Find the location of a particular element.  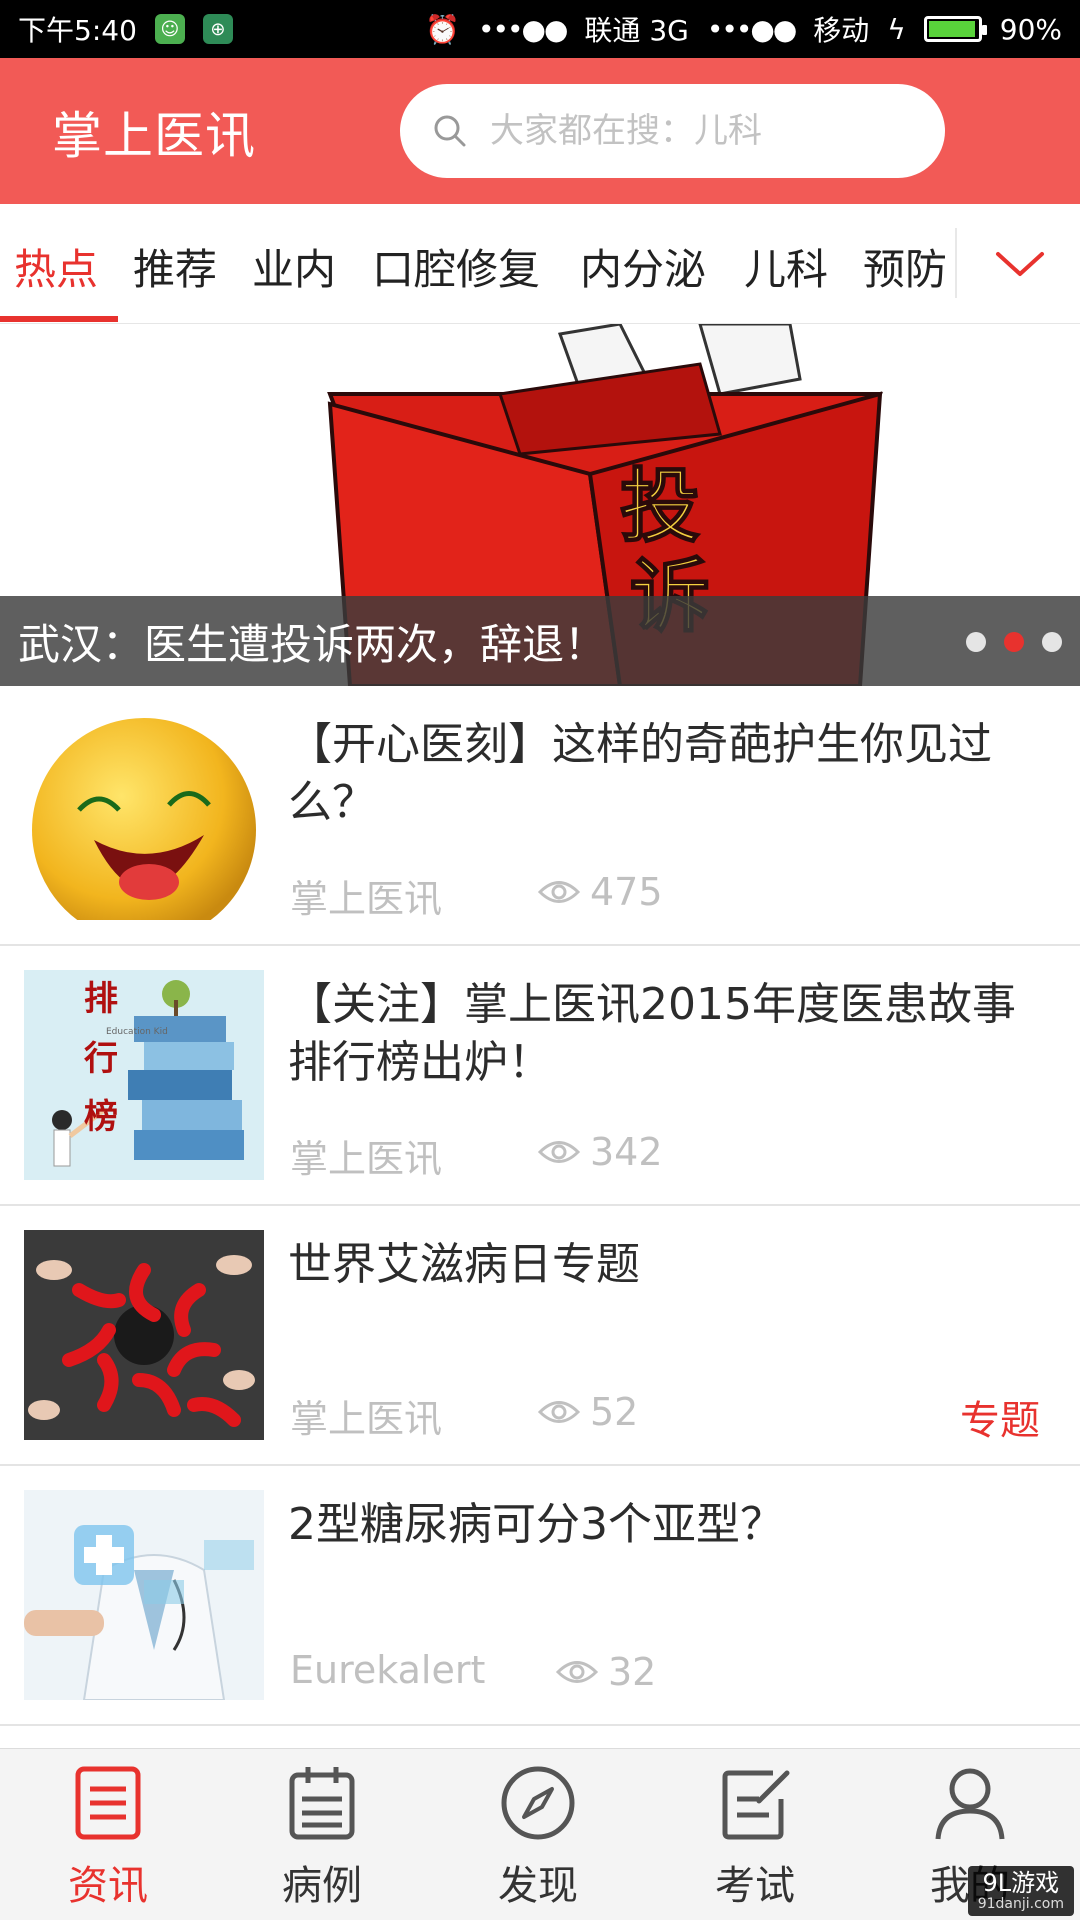

news-thumbnail: 排 行 榜 Education Kid is located at coordinates (144, 1075).